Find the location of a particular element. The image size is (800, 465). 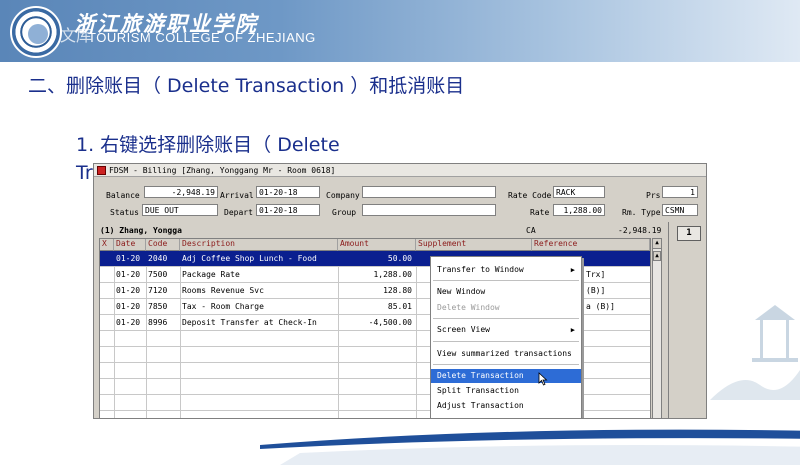

window-page-button: 1 is located at coordinates (689, 233).